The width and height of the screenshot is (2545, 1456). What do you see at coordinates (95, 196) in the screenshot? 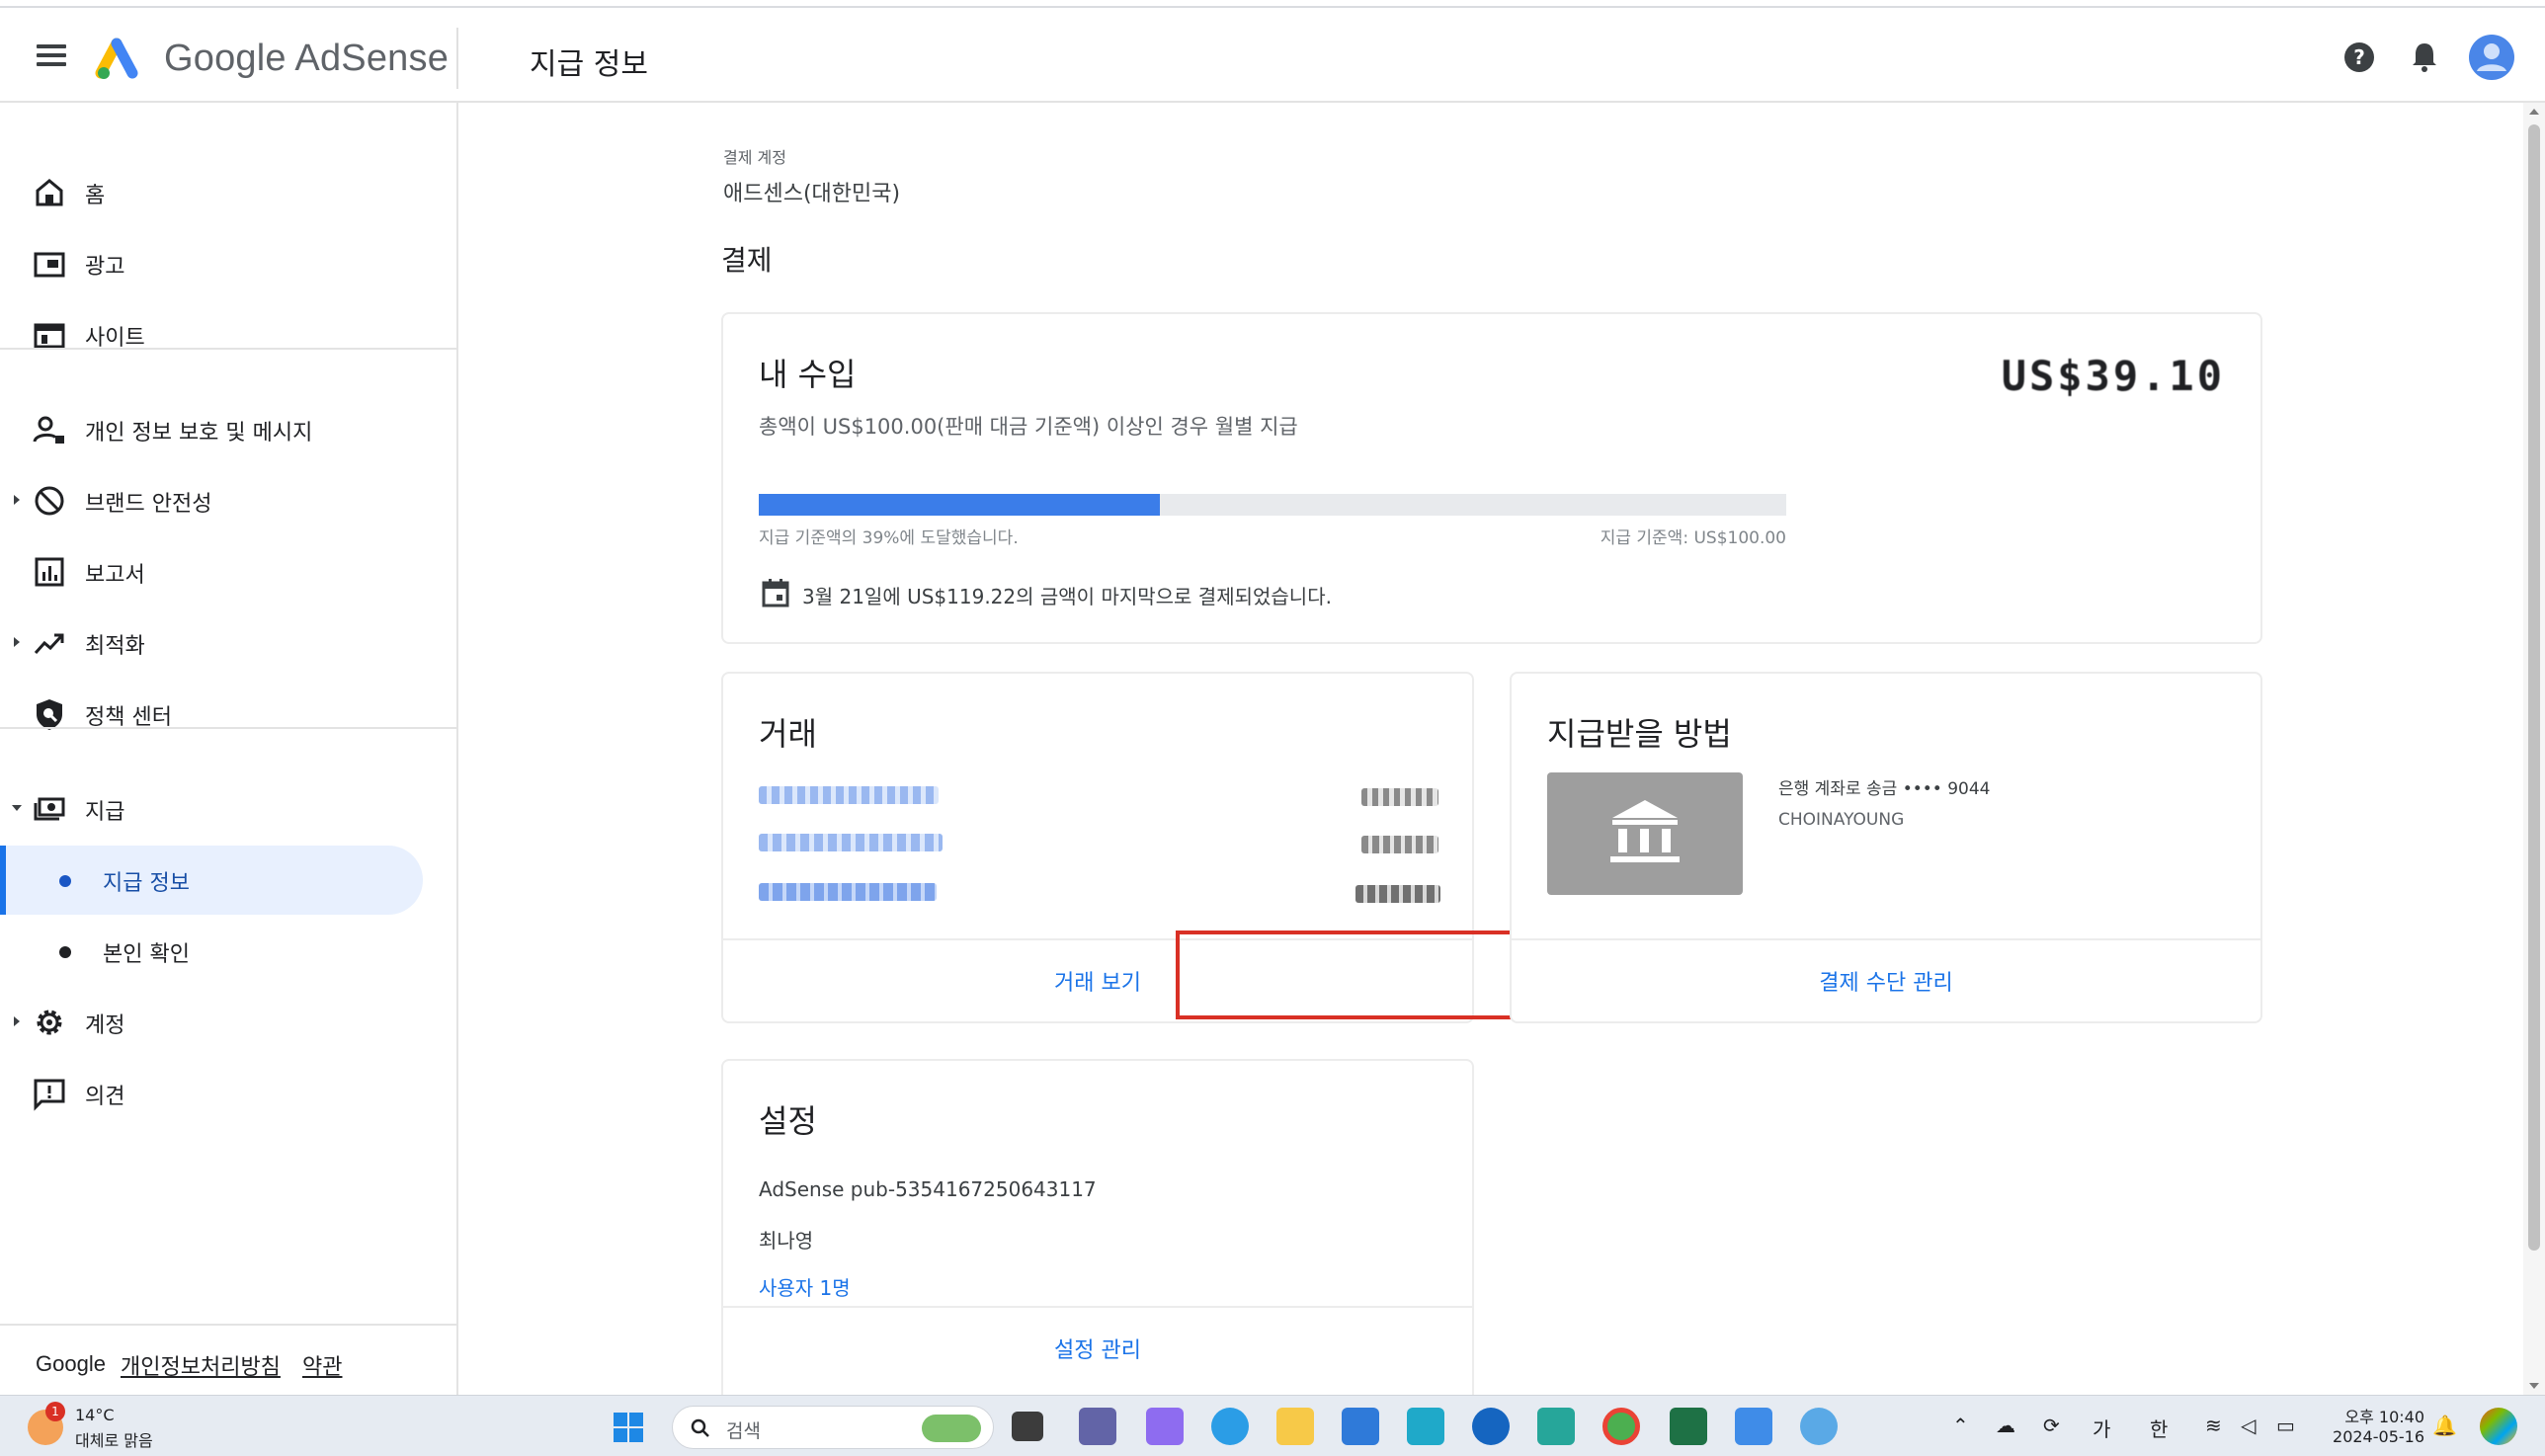
I see `sidebar-item-label: 홈` at bounding box center [95, 196].